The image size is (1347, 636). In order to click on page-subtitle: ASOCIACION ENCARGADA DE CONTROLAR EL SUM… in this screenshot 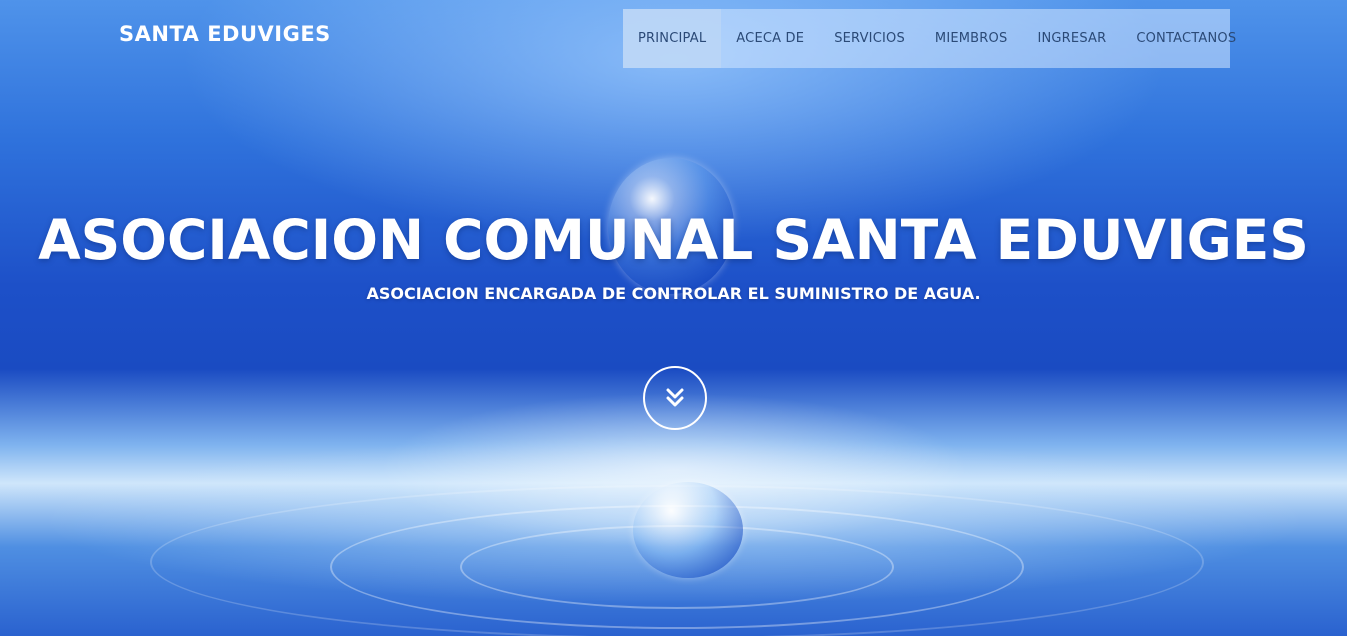, I will do `click(673, 293)`.